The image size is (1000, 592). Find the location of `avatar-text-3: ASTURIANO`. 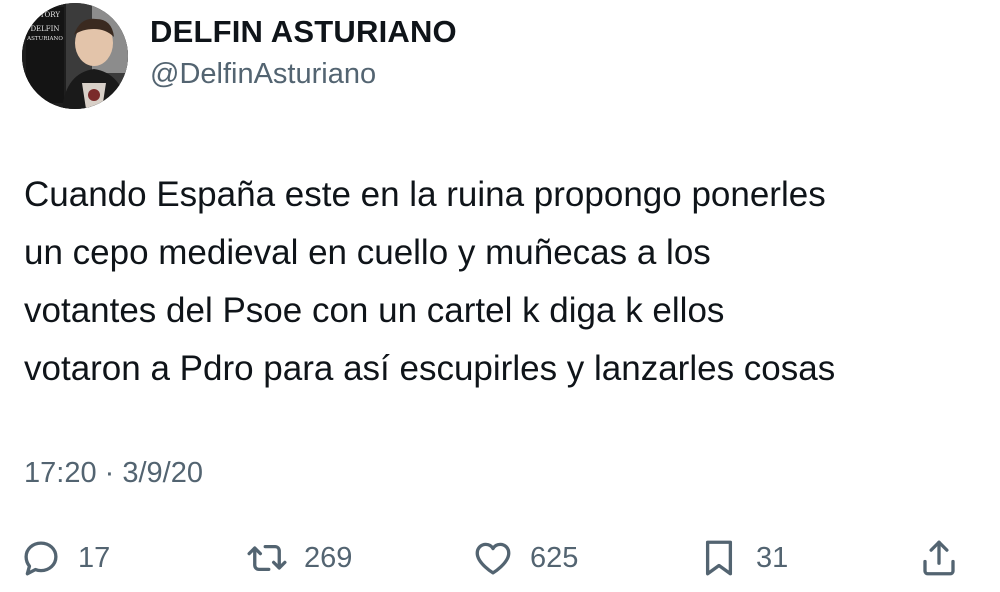

avatar-text-3: ASTURIANO is located at coordinates (44, 39).